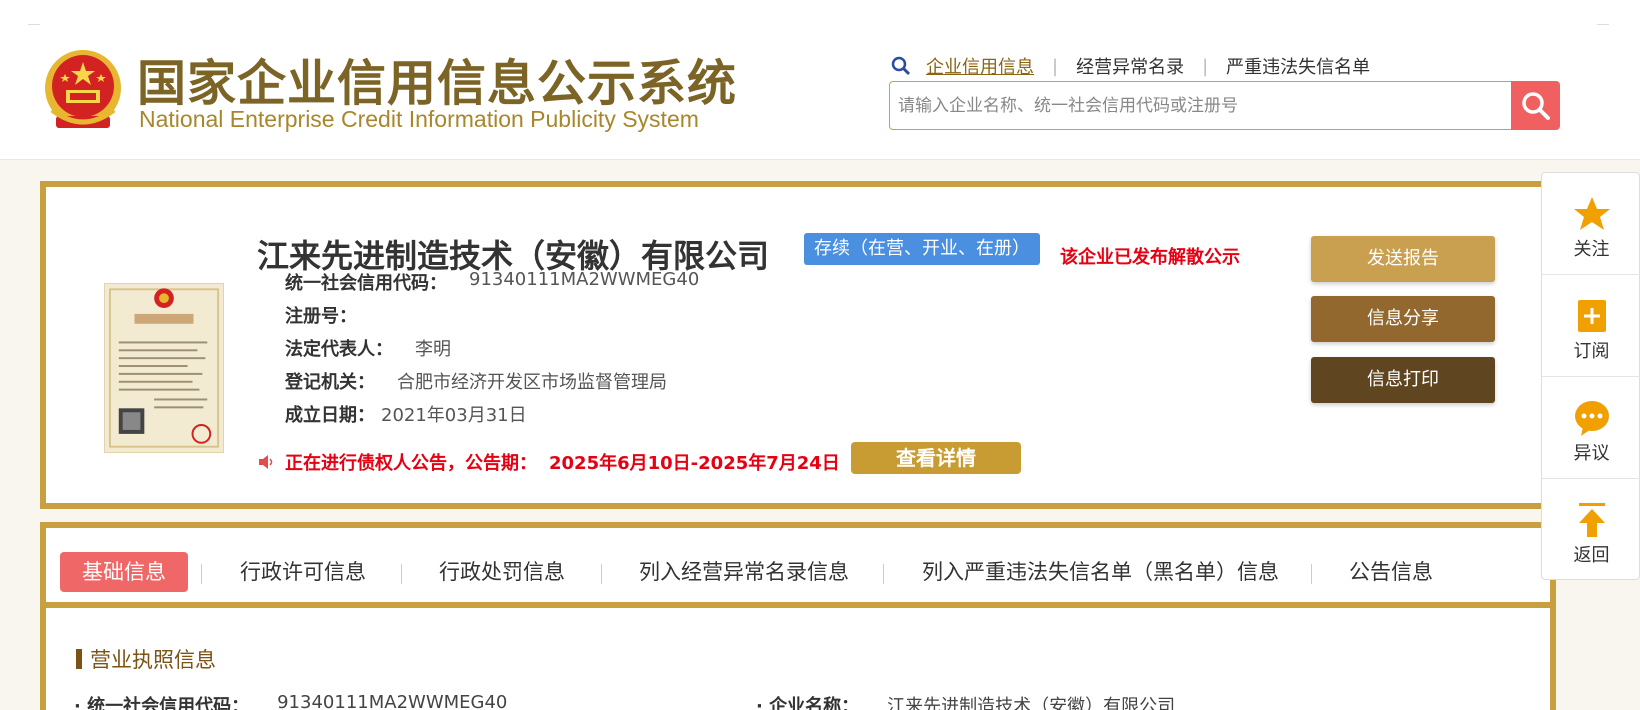 This screenshot has height=710, width=1640. Describe the element at coordinates (1403, 319) in the screenshot. I see `share-info-button: 信息分享` at that location.